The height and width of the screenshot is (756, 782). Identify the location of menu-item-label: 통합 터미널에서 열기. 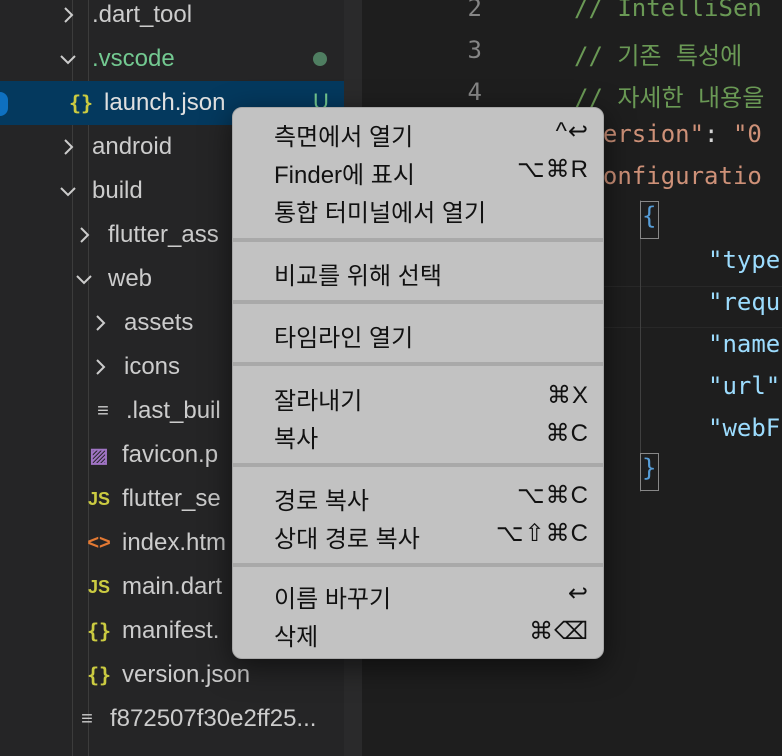
(380, 213).